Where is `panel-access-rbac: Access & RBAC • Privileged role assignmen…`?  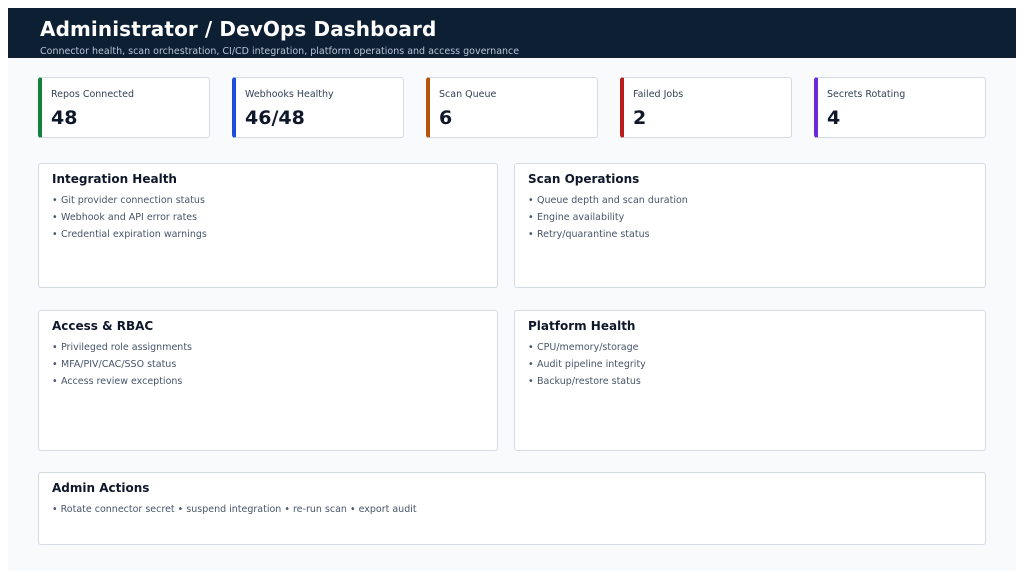
panel-access-rbac: Access & RBAC • Privileged role assignmen… is located at coordinates (268, 380).